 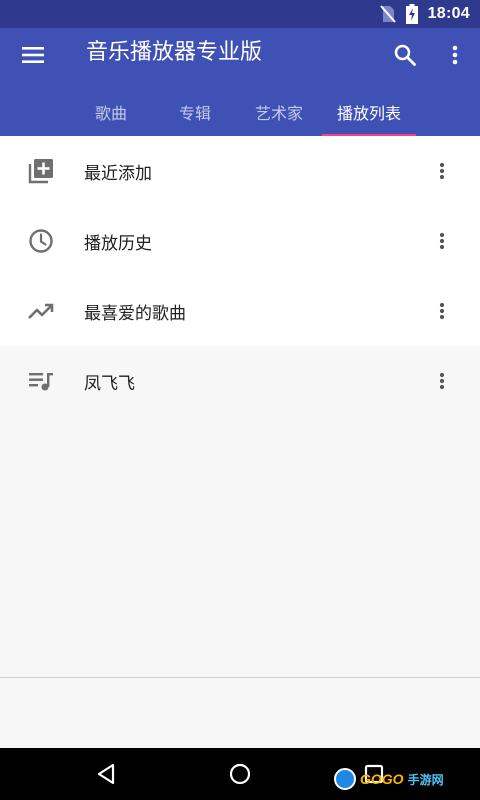 What do you see at coordinates (425, 779) in the screenshot?
I see `watermark-text2: 手游网` at bounding box center [425, 779].